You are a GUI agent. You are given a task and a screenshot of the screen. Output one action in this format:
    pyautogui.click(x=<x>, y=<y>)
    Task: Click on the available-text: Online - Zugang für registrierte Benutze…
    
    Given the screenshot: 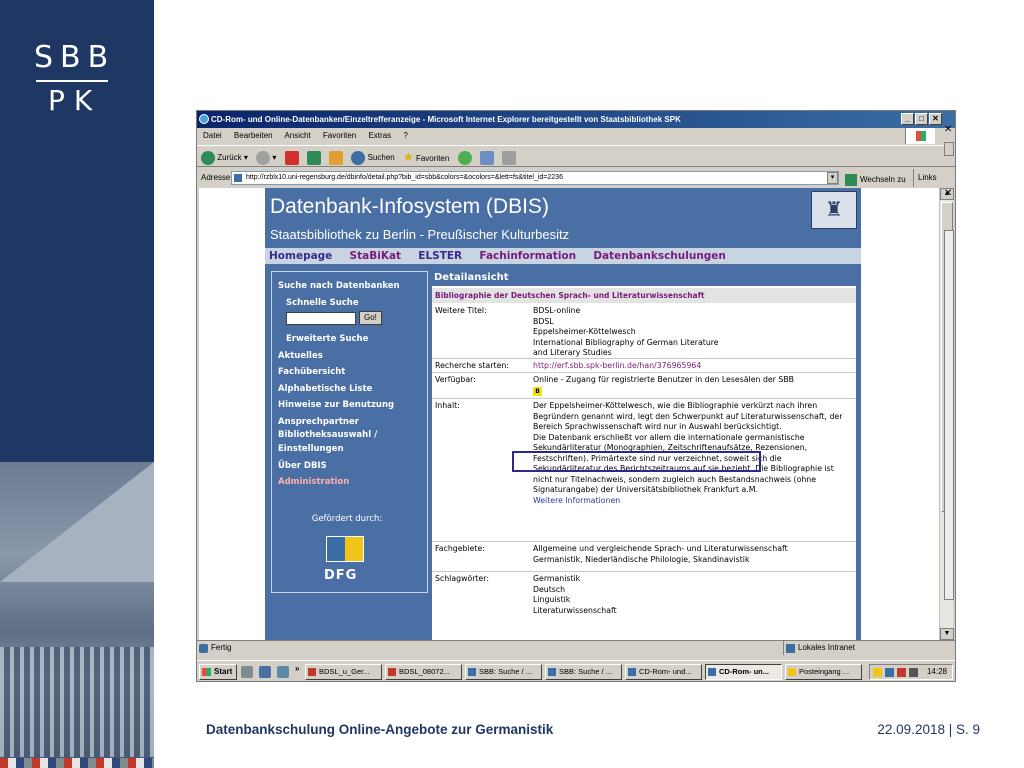 What is the action you would take?
    pyautogui.click(x=664, y=379)
    